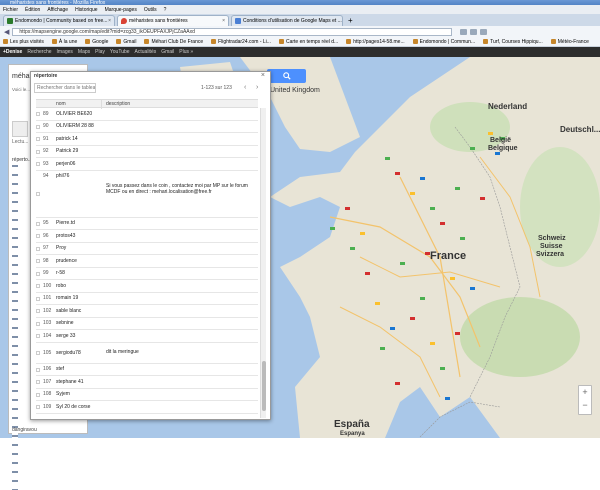 The height and width of the screenshot is (490, 600). What do you see at coordinates (23, 42) in the screenshot?
I see `bookmark-item: Les plus visités` at bounding box center [23, 42].